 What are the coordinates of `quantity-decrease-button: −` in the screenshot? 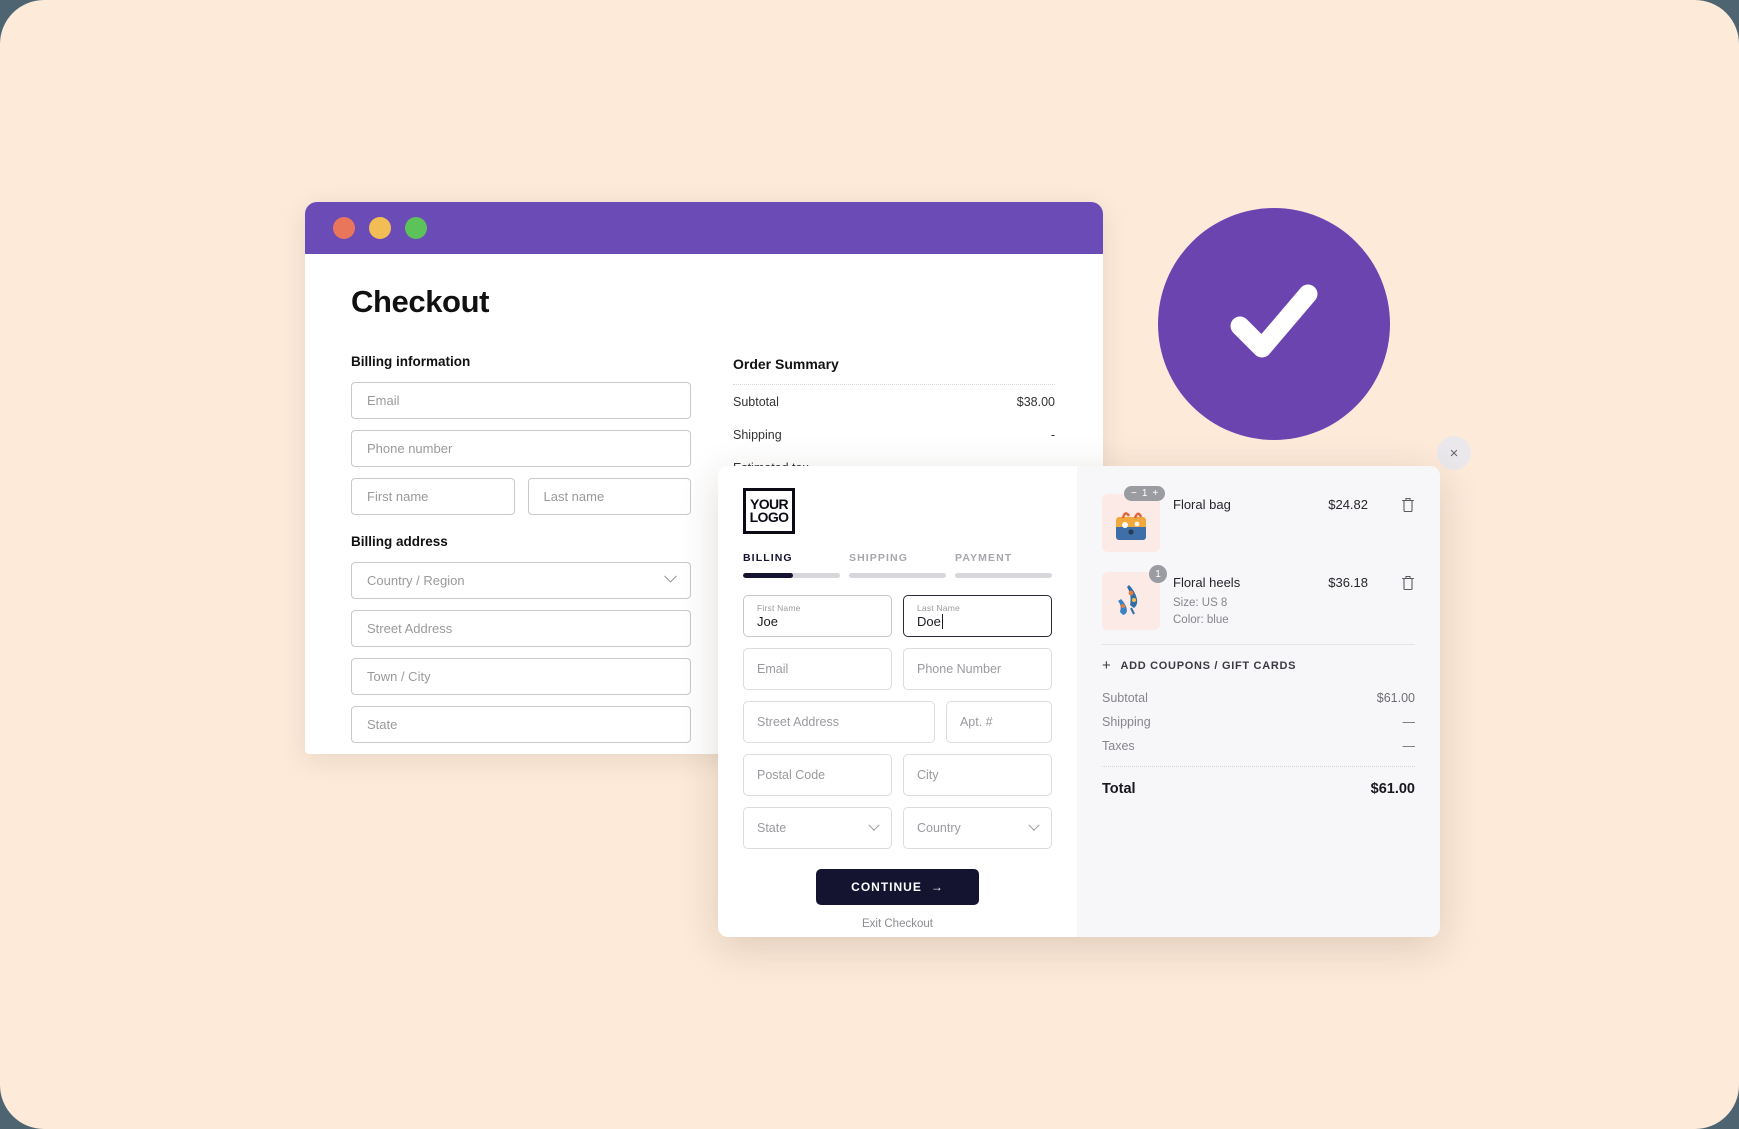 It's located at (1134, 493).